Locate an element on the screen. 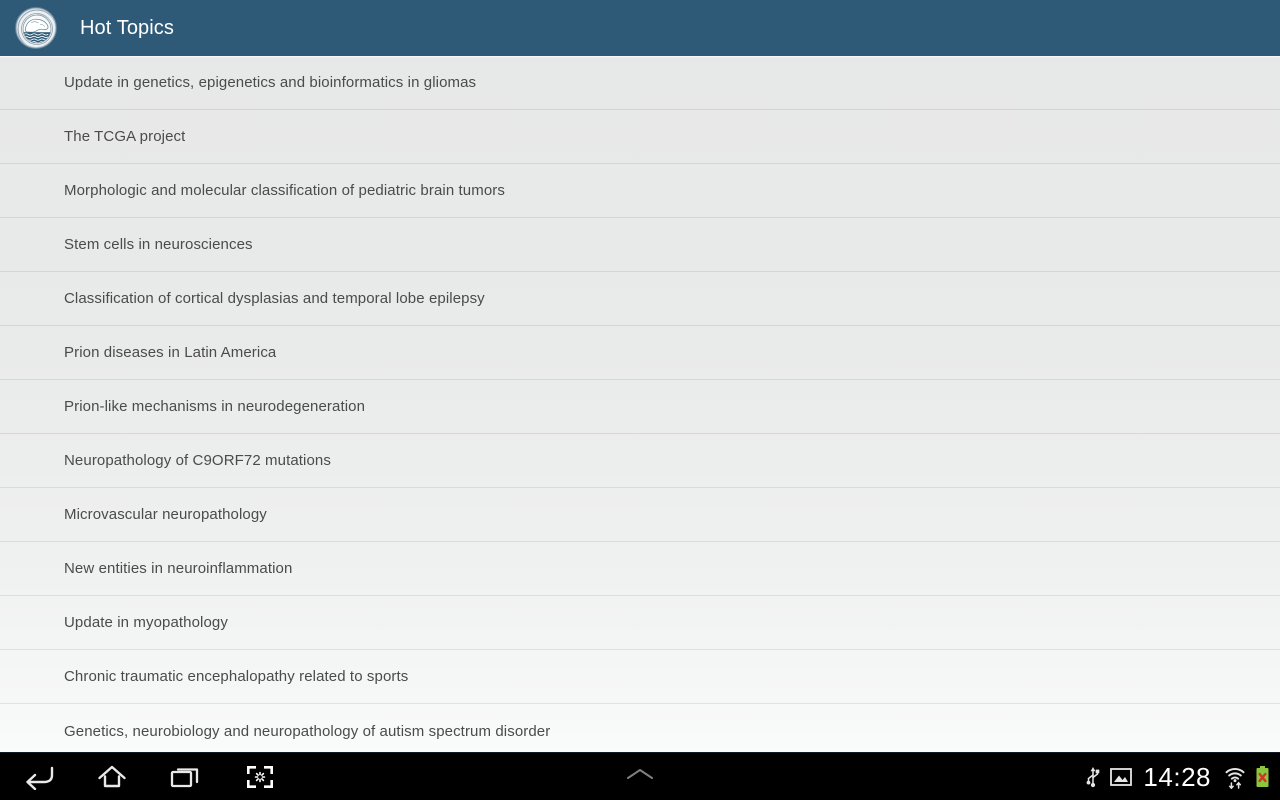  list-item-label: Neuropathology of C9ORF72 mutations is located at coordinates (197, 460).